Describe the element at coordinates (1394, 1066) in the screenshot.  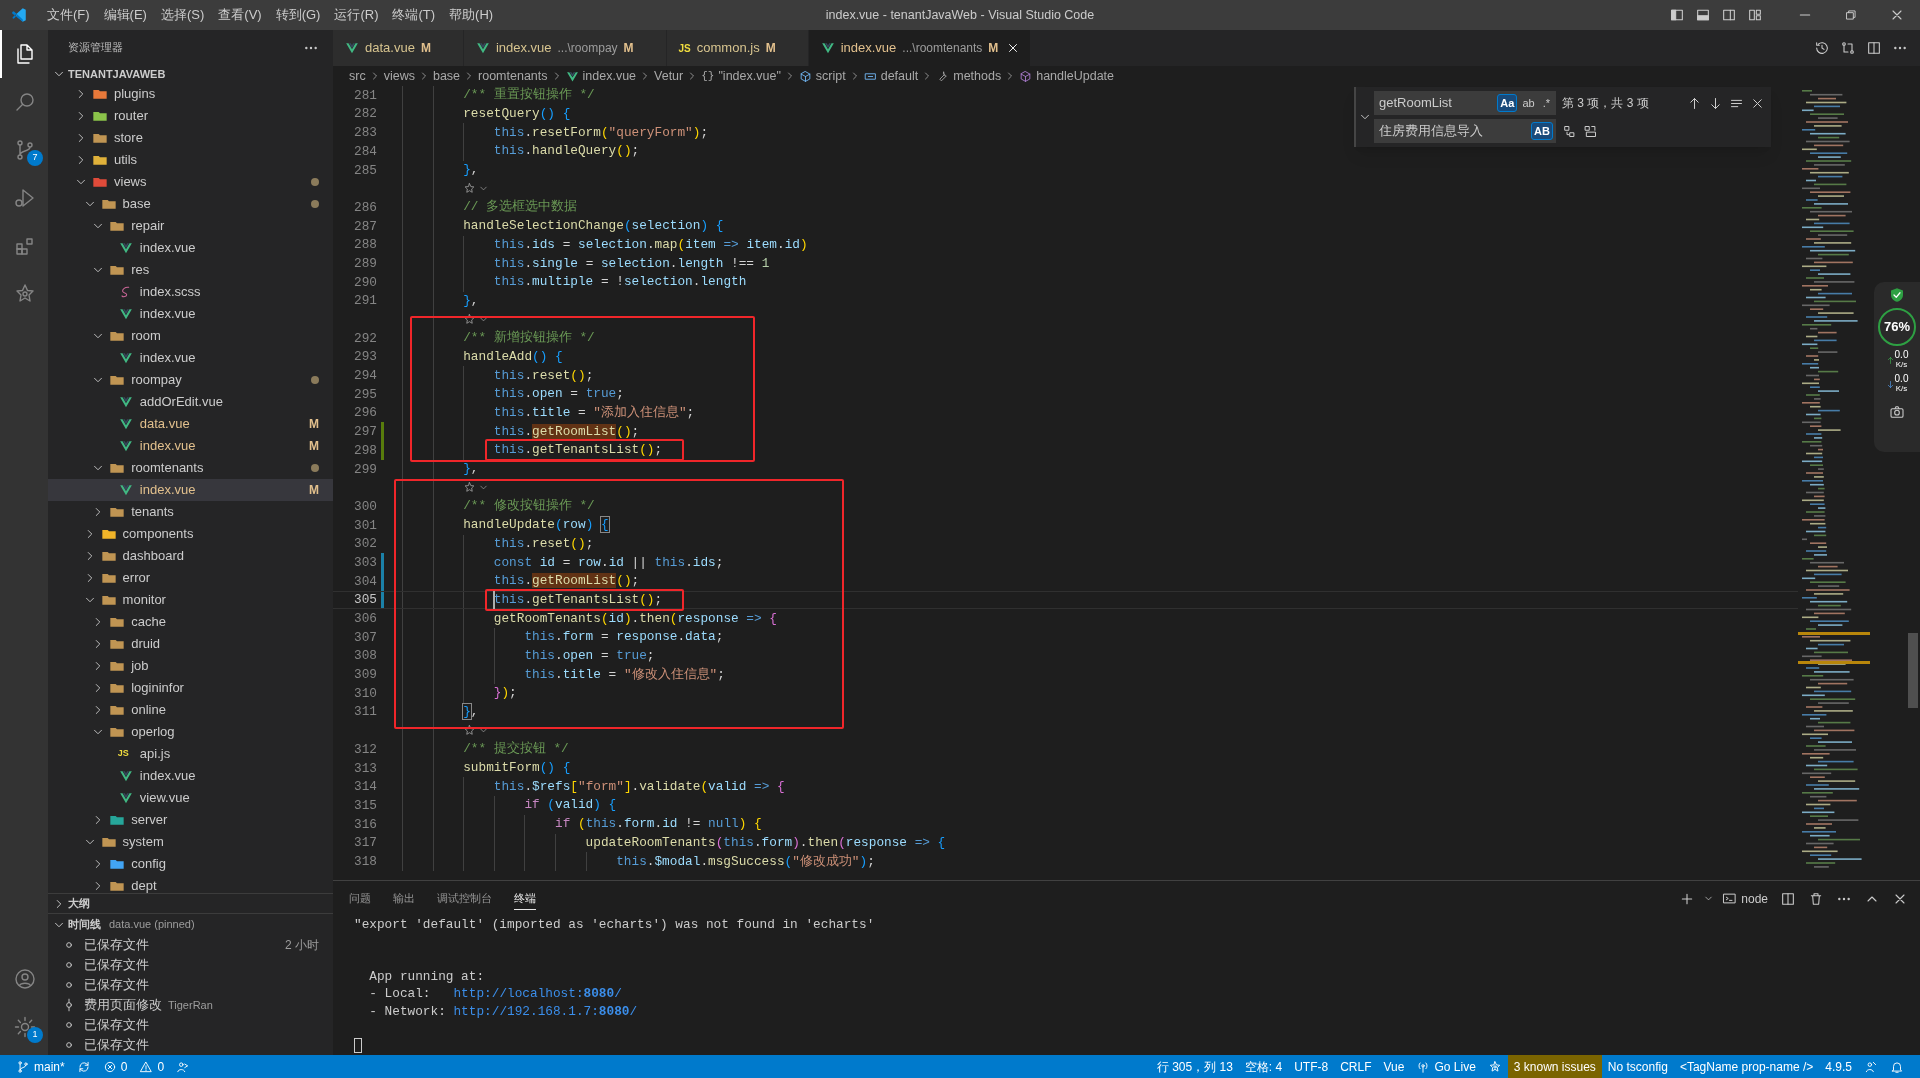
I see `status-item: Vue` at that location.